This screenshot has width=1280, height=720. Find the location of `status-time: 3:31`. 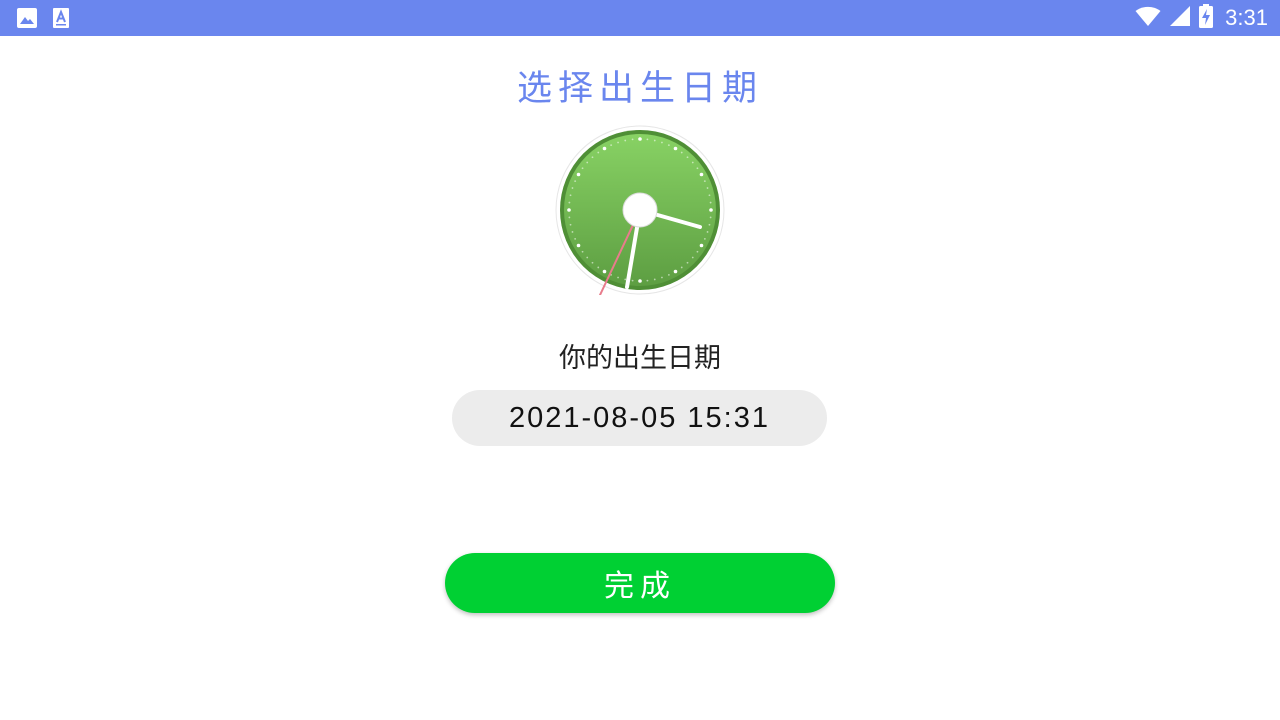

status-time: 3:31 is located at coordinates (1246, 17).